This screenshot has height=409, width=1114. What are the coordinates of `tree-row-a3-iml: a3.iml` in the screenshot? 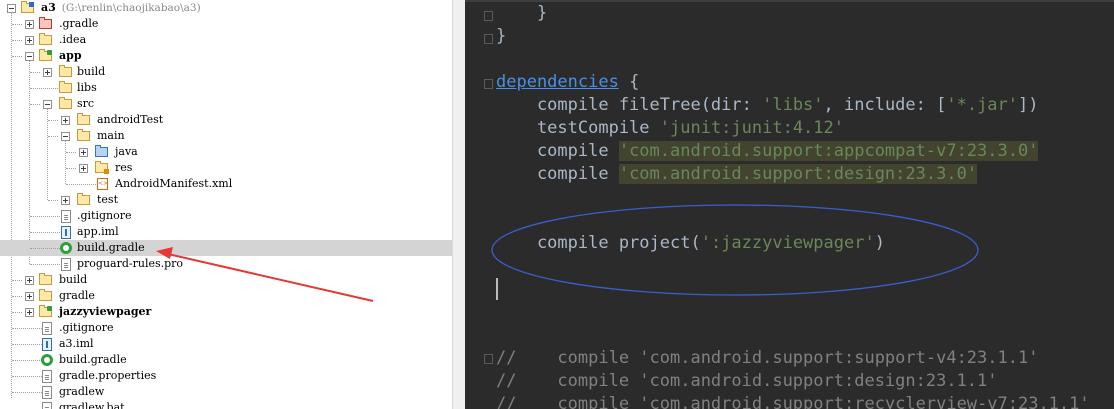 It's located at (226, 344).